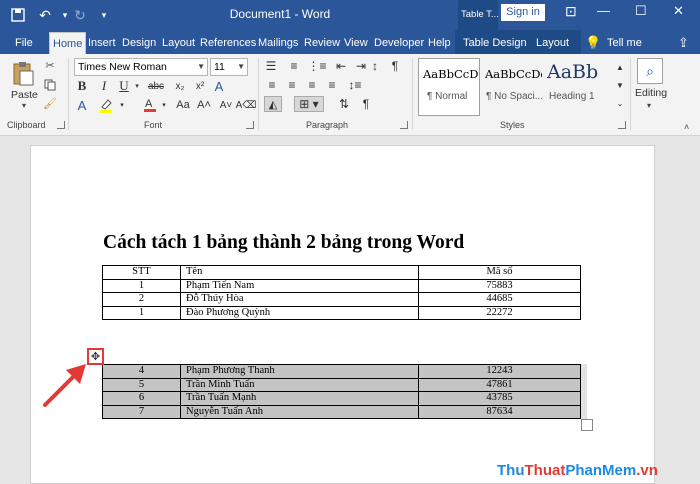 Image resolution: width=700 pixels, height=484 pixels. What do you see at coordinates (156, 86) in the screenshot?
I see `strikethrough-icon: abc` at bounding box center [156, 86].